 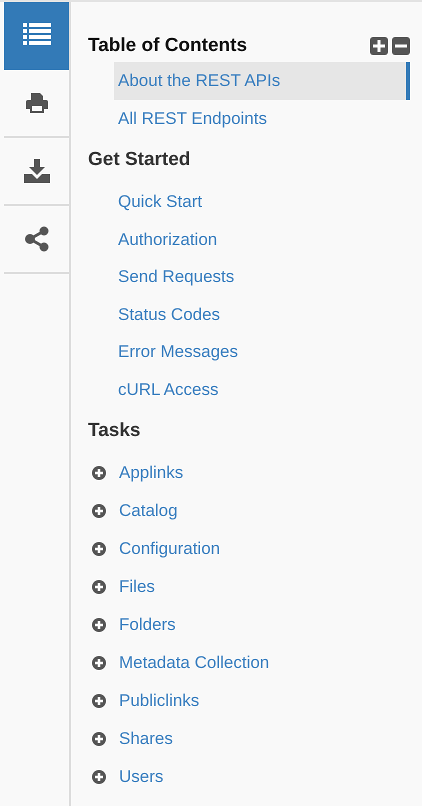 I want to click on printer-icon, so click(x=36, y=103).